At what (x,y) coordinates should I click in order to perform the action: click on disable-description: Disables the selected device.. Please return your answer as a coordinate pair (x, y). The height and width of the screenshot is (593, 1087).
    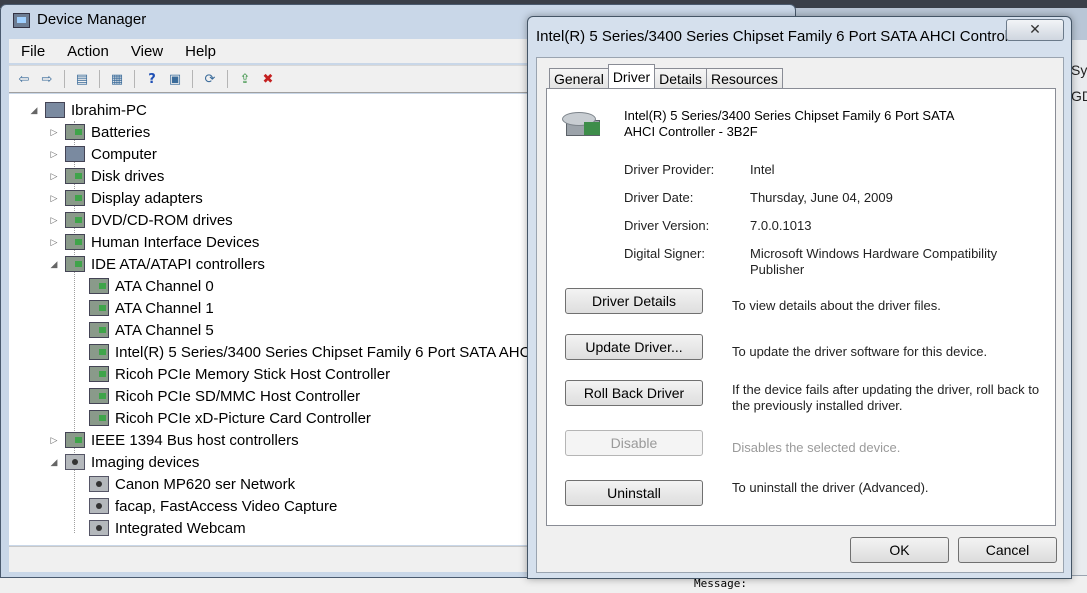
    Looking at the image, I should click on (816, 447).